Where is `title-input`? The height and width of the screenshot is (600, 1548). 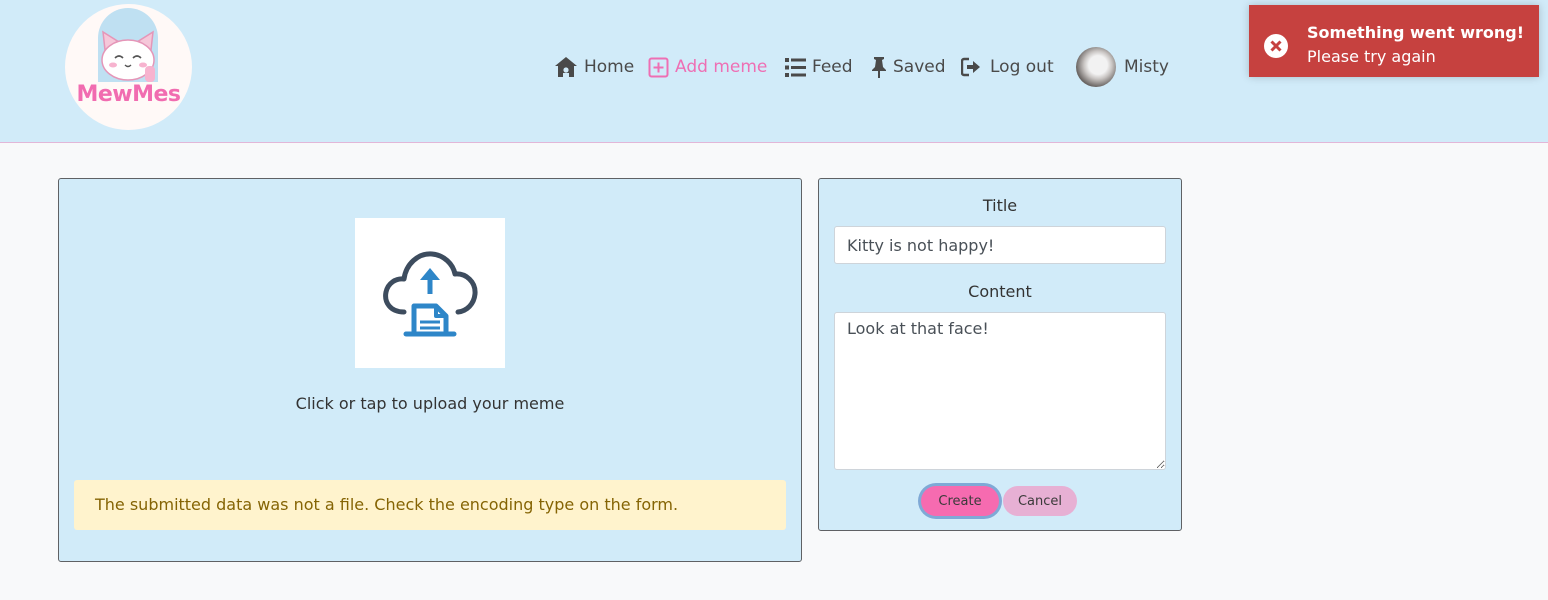 title-input is located at coordinates (1000, 245).